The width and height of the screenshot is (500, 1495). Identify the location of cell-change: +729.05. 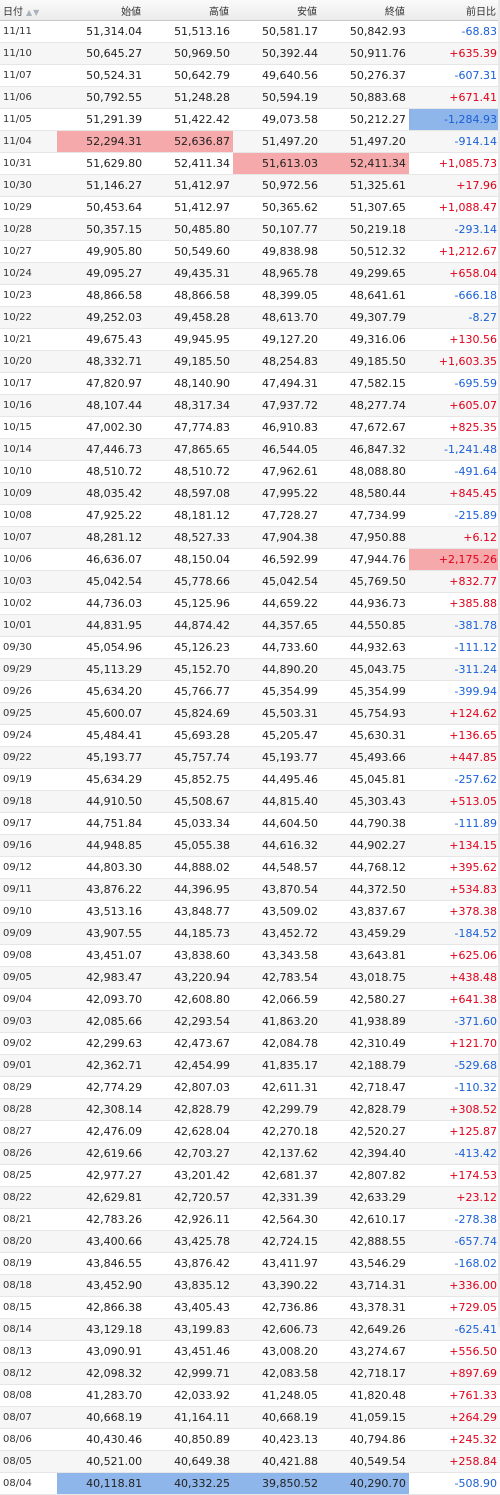
(454, 1307).